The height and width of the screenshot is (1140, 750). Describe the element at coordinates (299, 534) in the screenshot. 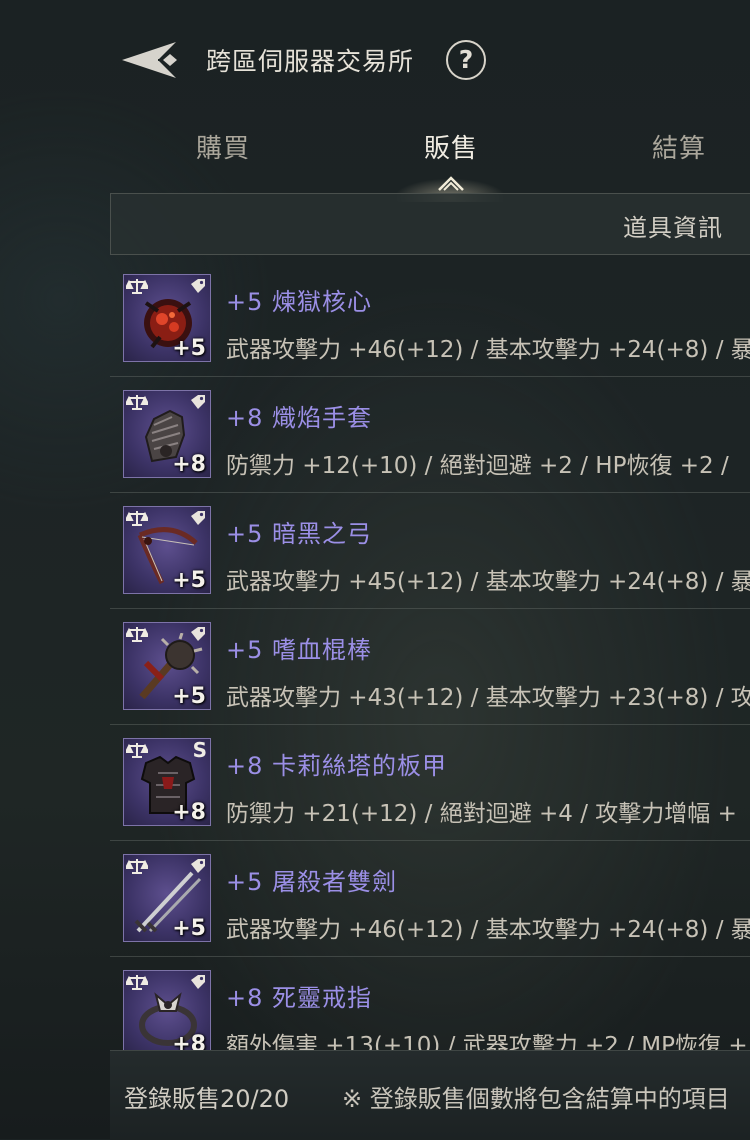

I see `item-name: +5 暗黑之弓` at that location.